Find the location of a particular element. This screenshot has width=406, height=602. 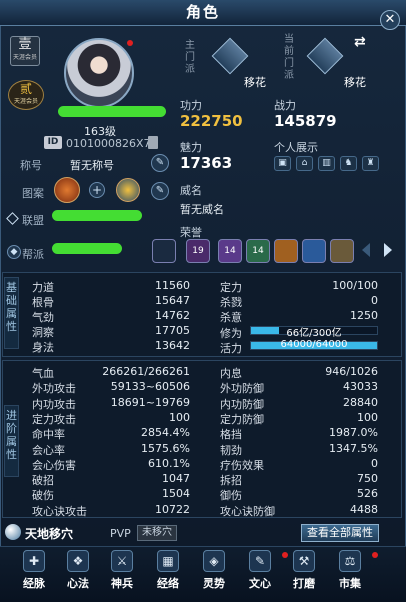

basic-right-stat-row: 定力 100/100 is located at coordinates (299, 286).